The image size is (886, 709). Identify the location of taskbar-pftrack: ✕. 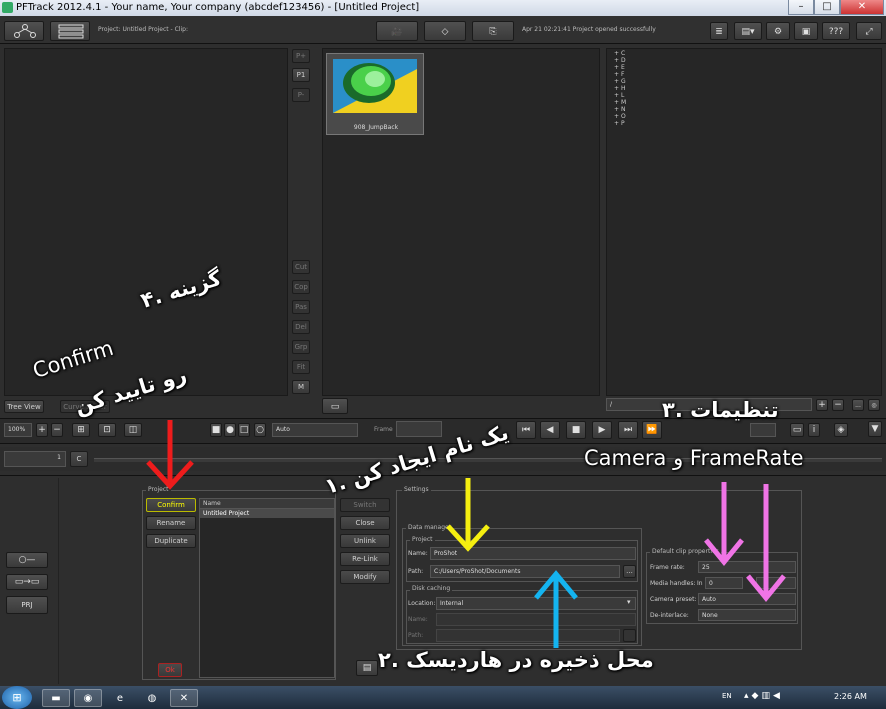
(184, 698).